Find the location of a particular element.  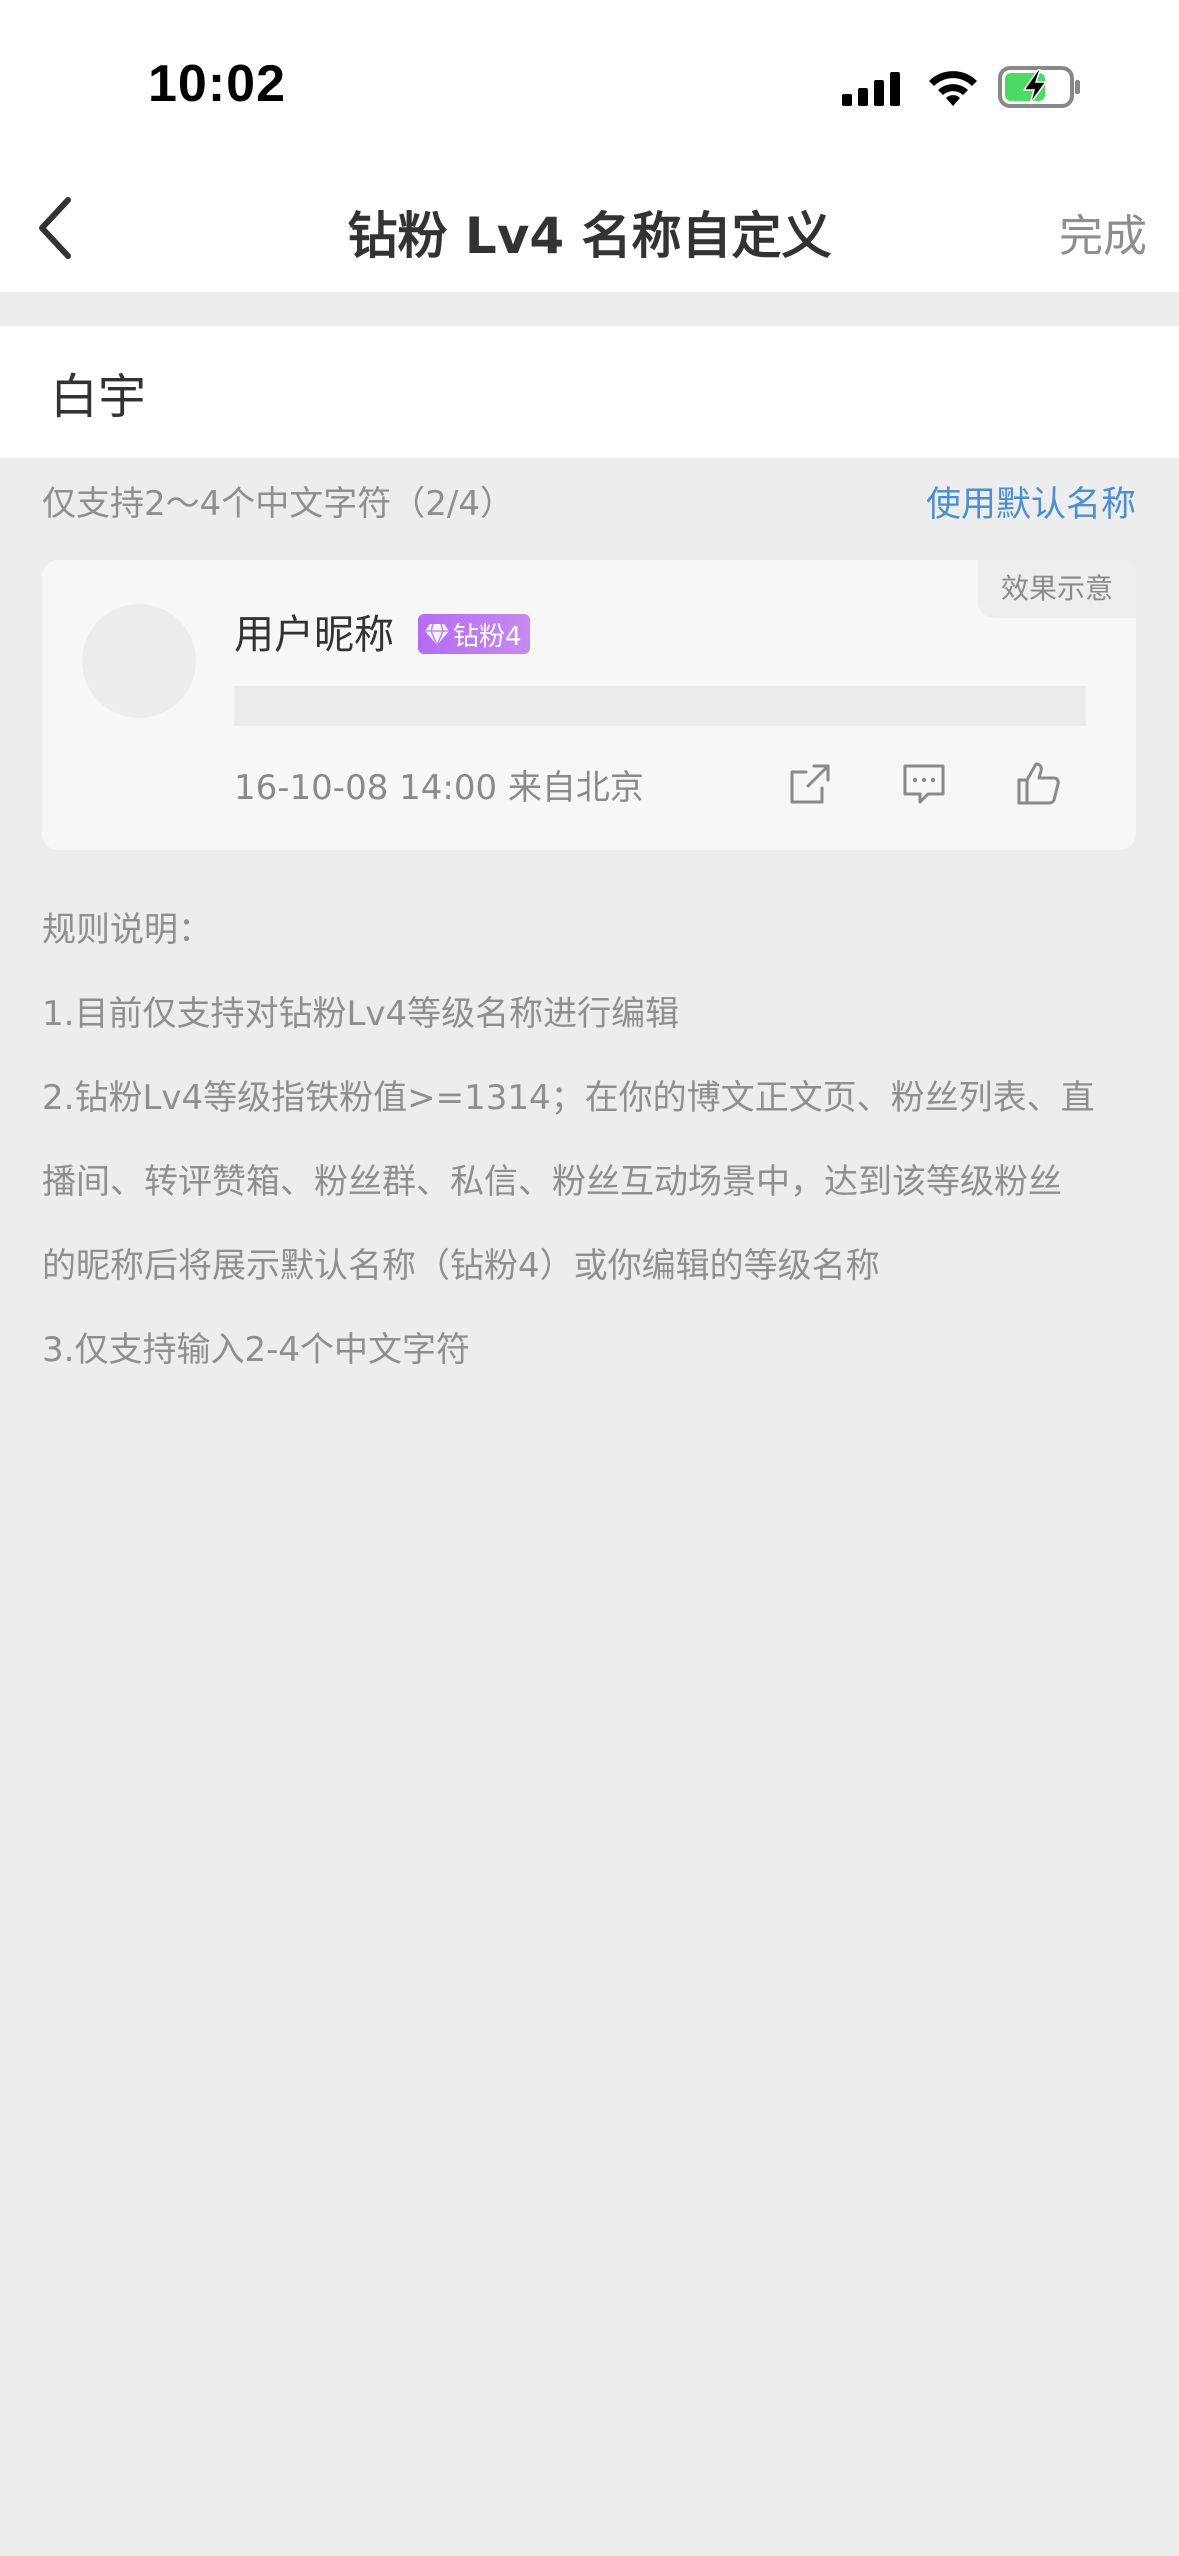

preview-tag: 效果示意 is located at coordinates (1057, 589).